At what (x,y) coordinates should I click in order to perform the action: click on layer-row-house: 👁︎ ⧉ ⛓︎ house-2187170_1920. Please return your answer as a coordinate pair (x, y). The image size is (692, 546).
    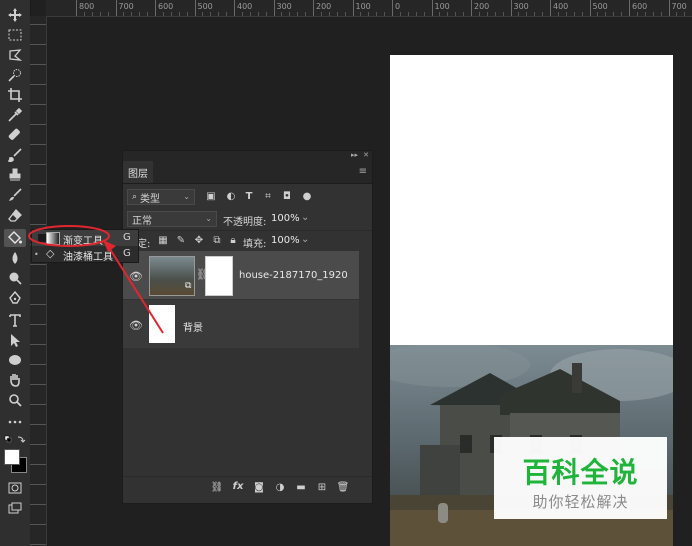
    Looking at the image, I should click on (241, 275).